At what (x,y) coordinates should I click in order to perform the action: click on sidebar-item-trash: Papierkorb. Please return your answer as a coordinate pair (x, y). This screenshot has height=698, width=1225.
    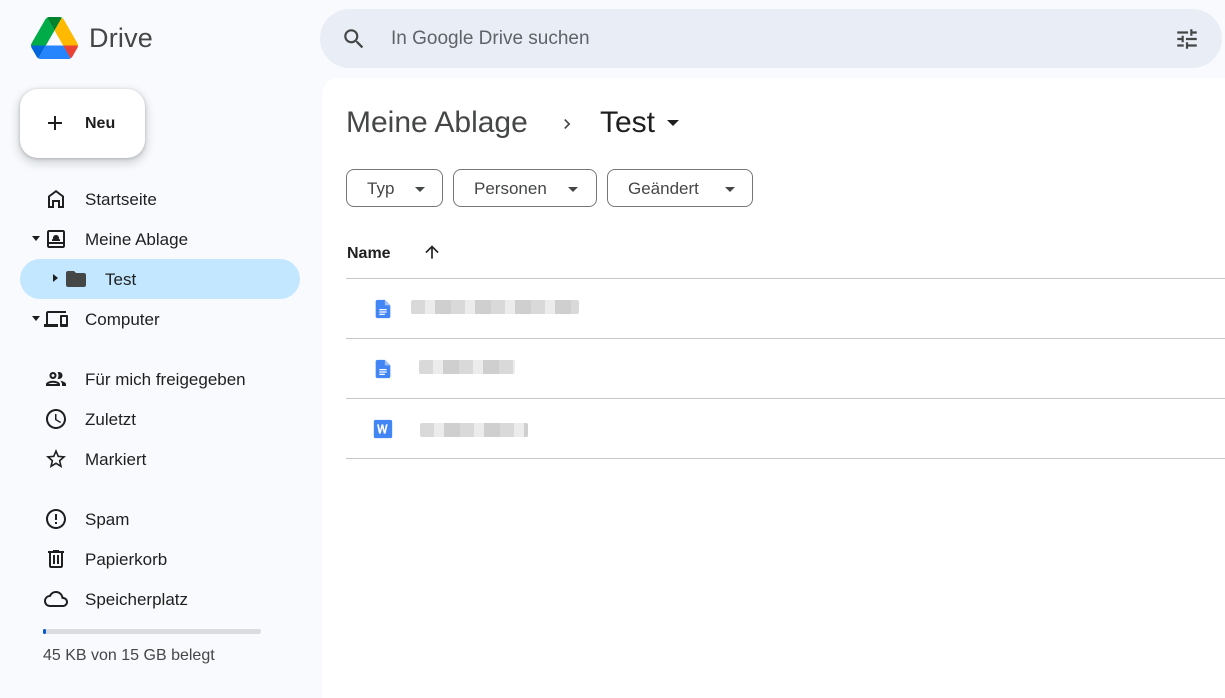
    Looking at the image, I should click on (160, 559).